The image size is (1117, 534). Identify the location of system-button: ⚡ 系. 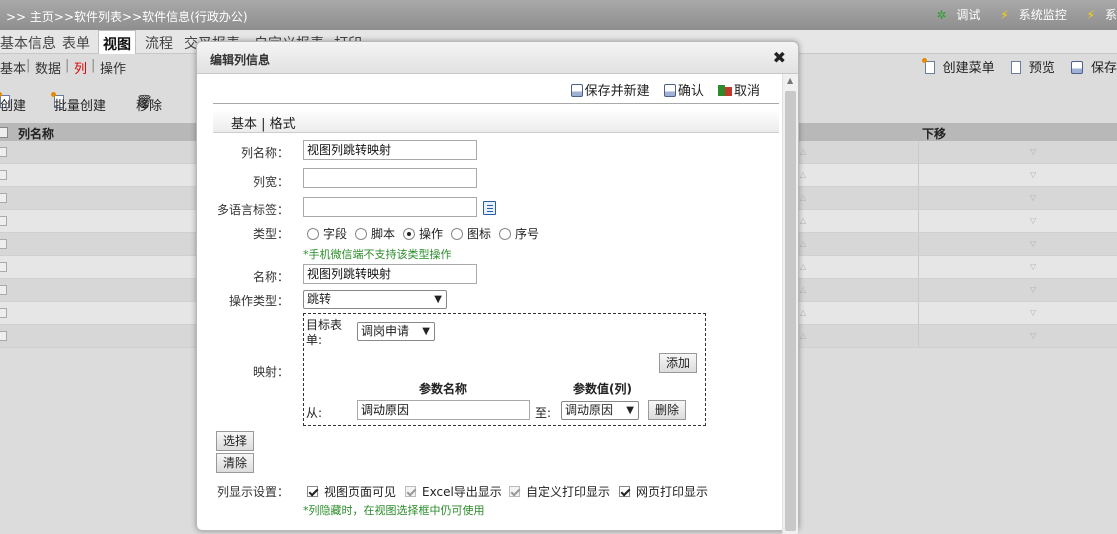
(1098, 15).